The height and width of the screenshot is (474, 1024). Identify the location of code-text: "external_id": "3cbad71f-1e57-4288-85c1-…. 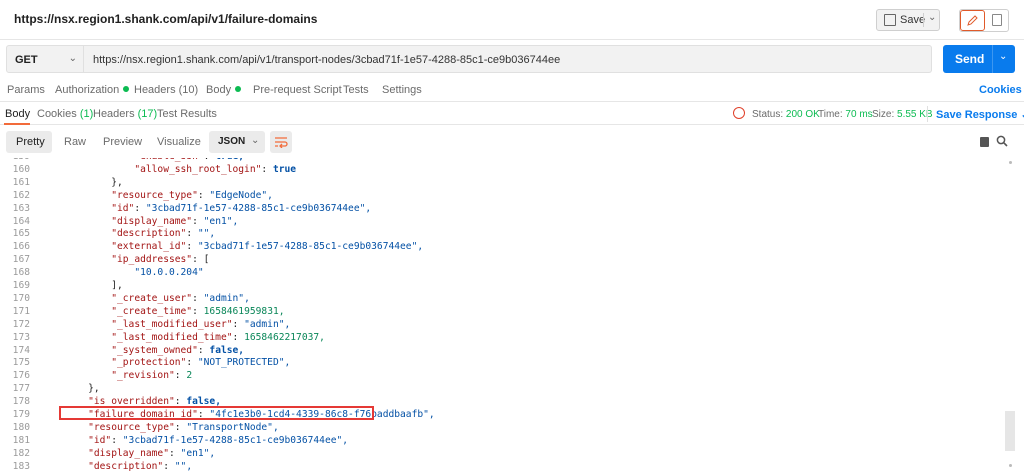
(244, 246).